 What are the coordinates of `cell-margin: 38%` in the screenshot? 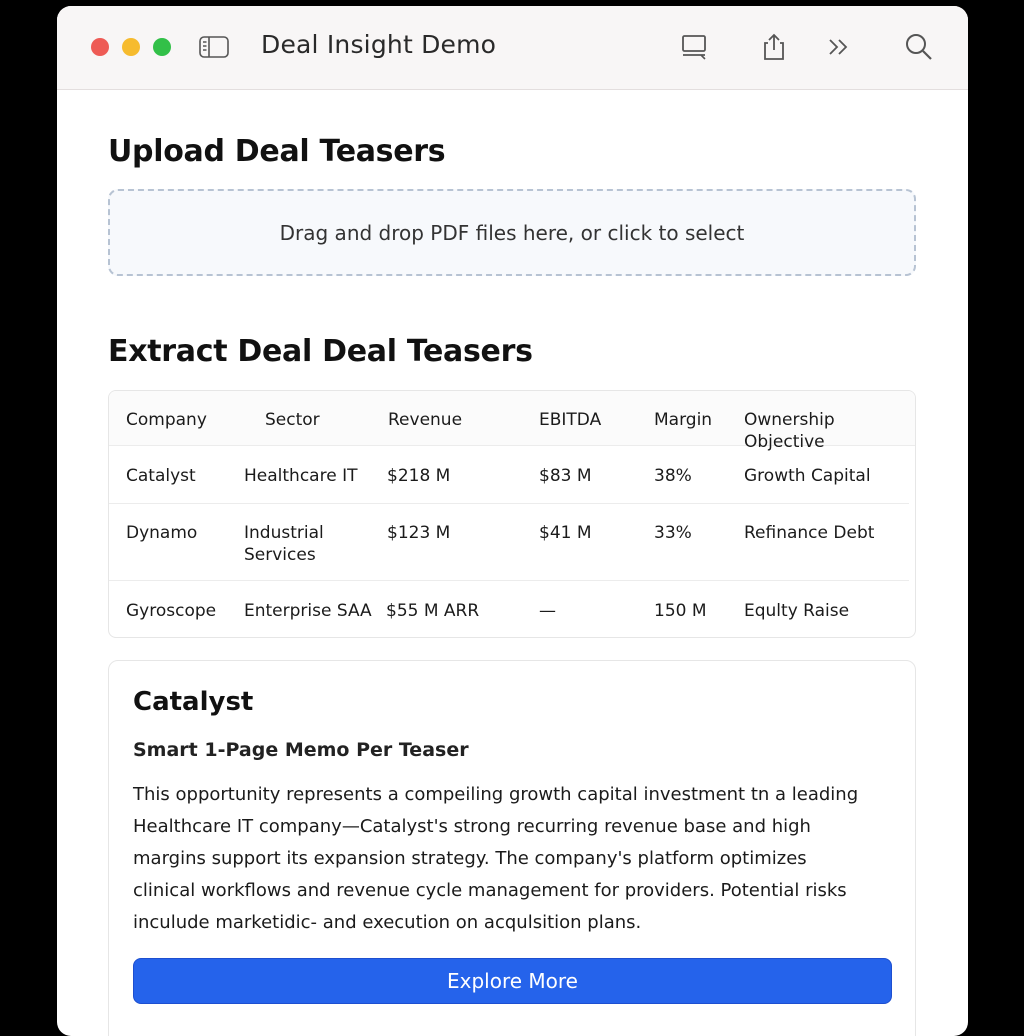 It's located at (673, 476).